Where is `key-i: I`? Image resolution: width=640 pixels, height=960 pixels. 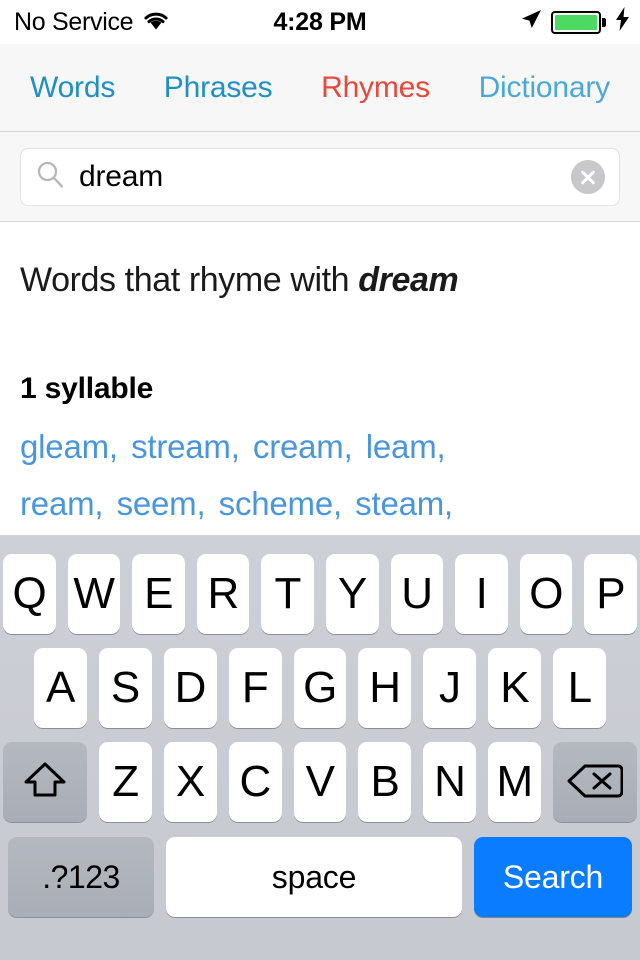
key-i: I is located at coordinates (481, 594).